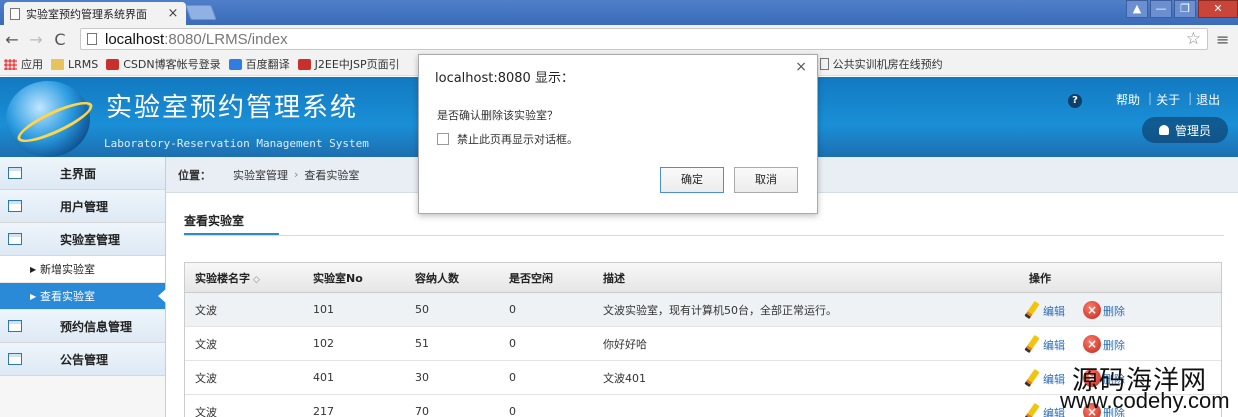  I want to click on breadcrumb-item: 查看实验室, so click(332, 175).